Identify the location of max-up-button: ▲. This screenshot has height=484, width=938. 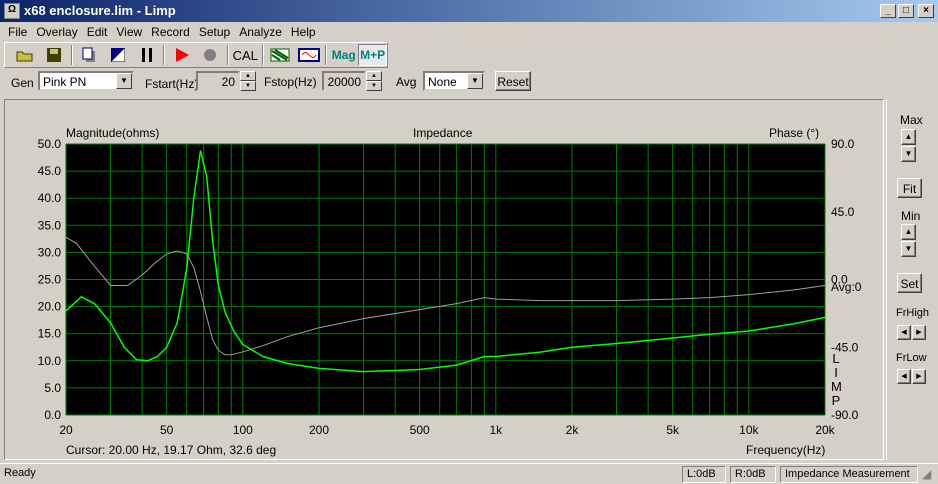
(908, 137).